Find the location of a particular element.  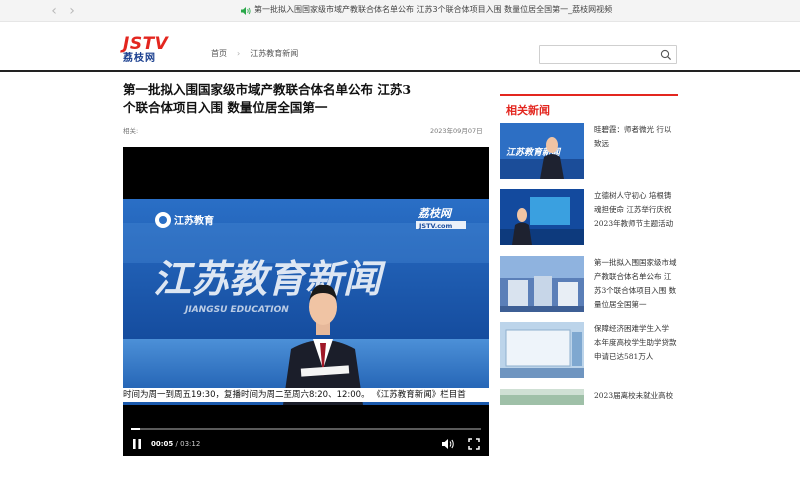

svg-text: JIANGSU EDUCATION is located at coordinates (236, 310).